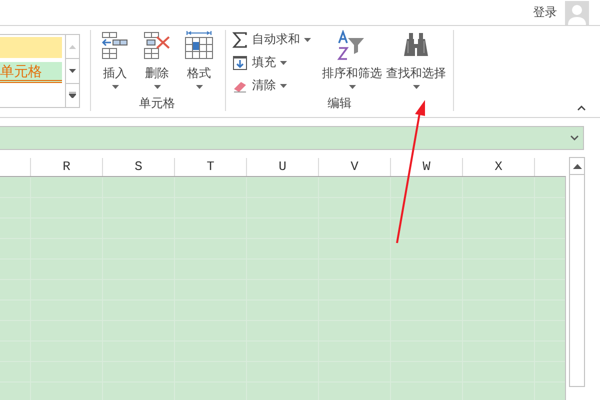 This screenshot has width=600, height=400. Describe the element at coordinates (115, 62) in the screenshot. I see `ribbon-button: 插入` at that location.